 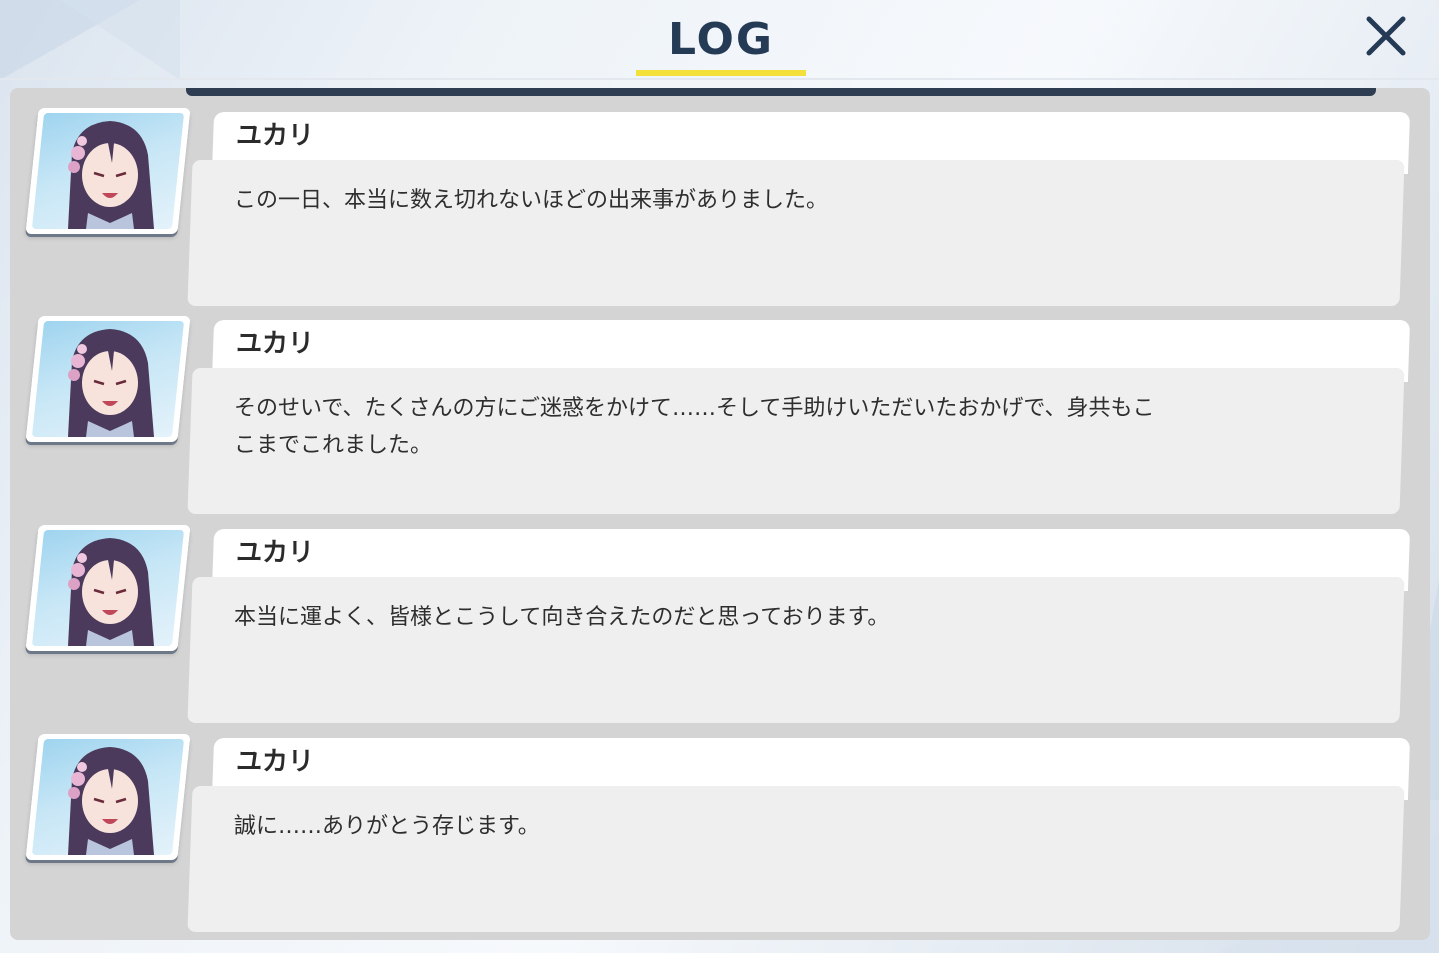 I want to click on dialogue-text: この一日、本当に数え切れないほどの出来事がありました。, so click(x=531, y=200).